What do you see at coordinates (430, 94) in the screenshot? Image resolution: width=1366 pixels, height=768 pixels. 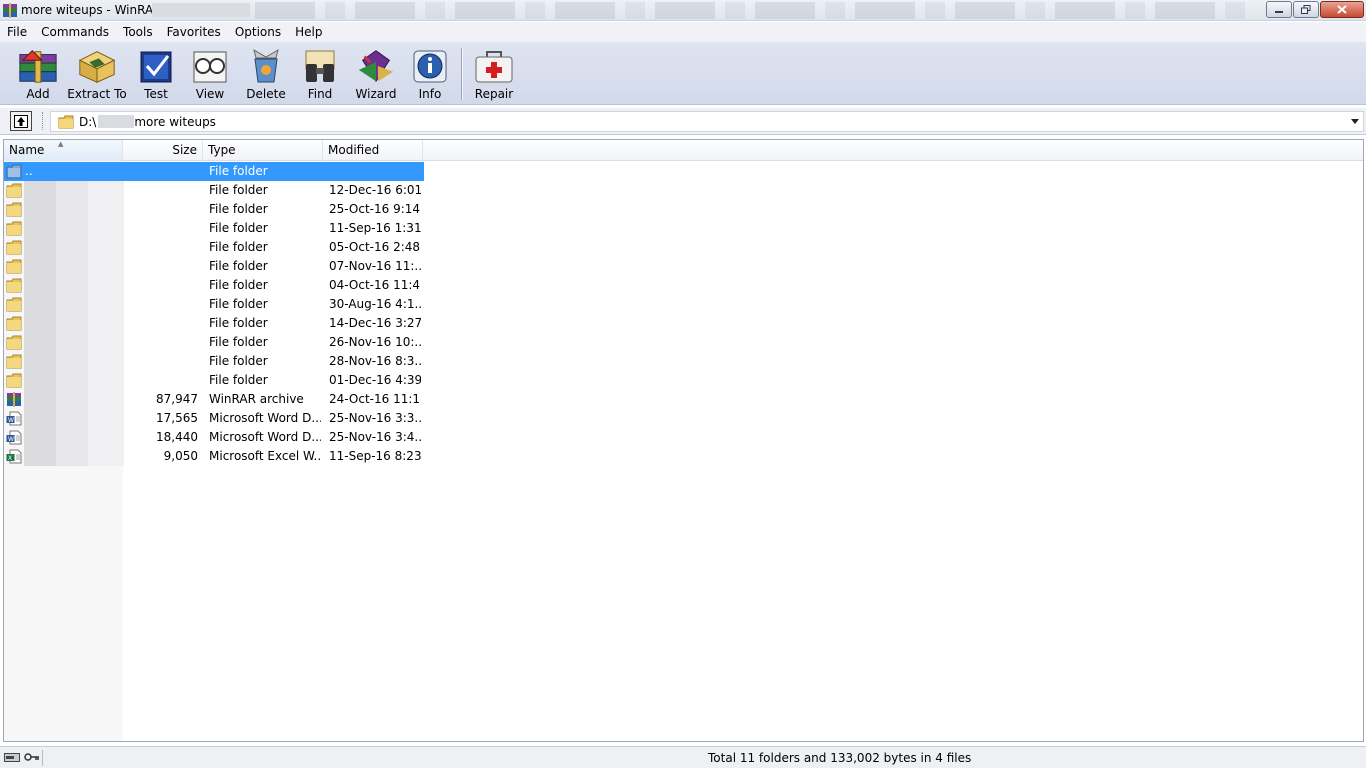 I see `info-label: Info` at bounding box center [430, 94].